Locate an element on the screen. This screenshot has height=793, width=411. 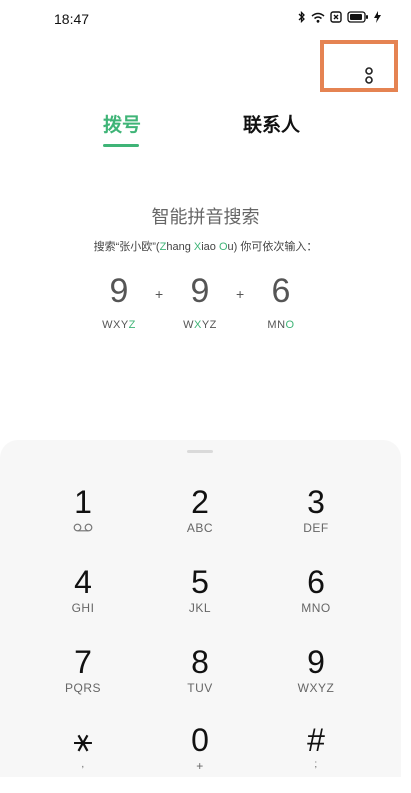
example-letters: MNO is located at coordinates (281, 325).